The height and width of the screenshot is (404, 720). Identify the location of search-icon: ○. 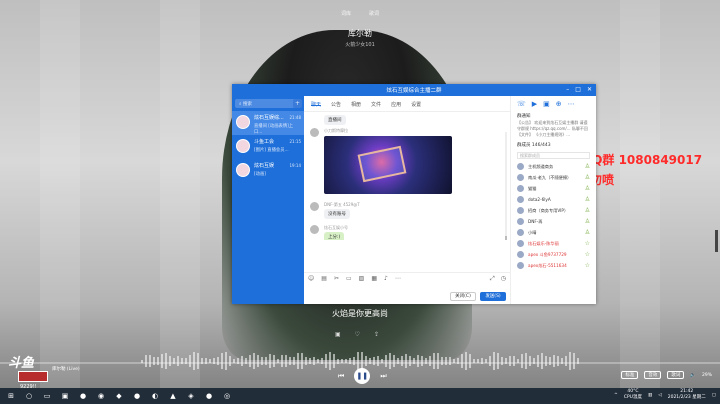
(29, 396).